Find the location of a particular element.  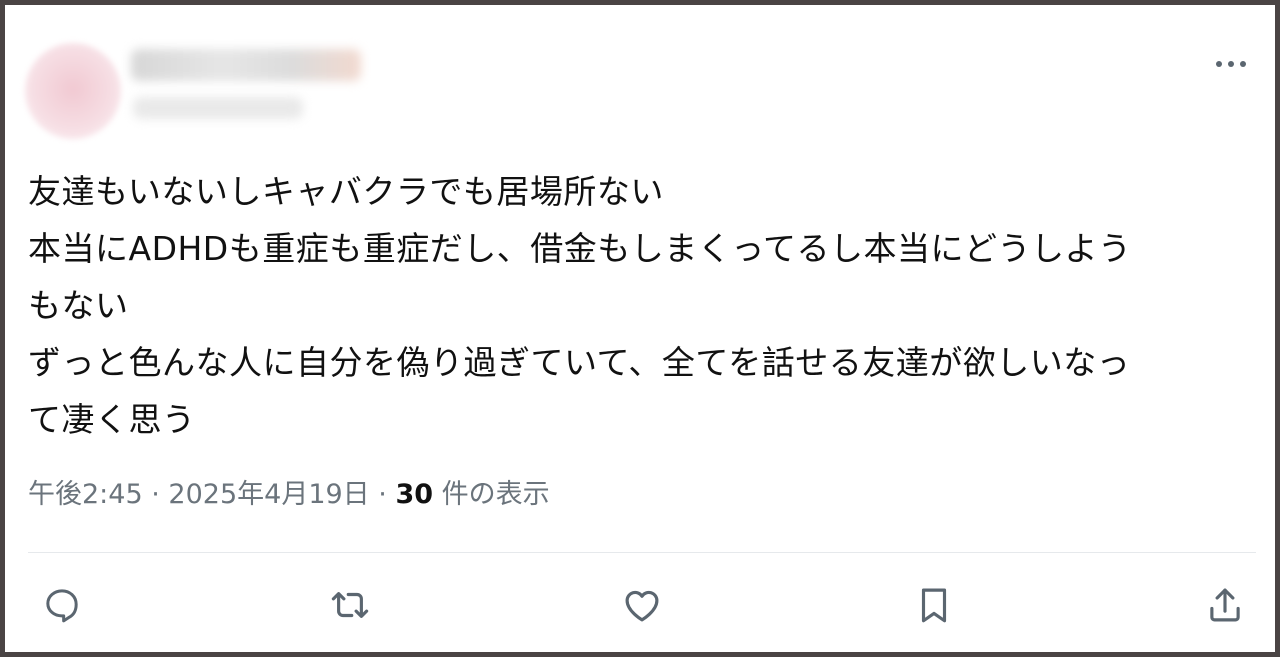

like-button is located at coordinates (642, 605).